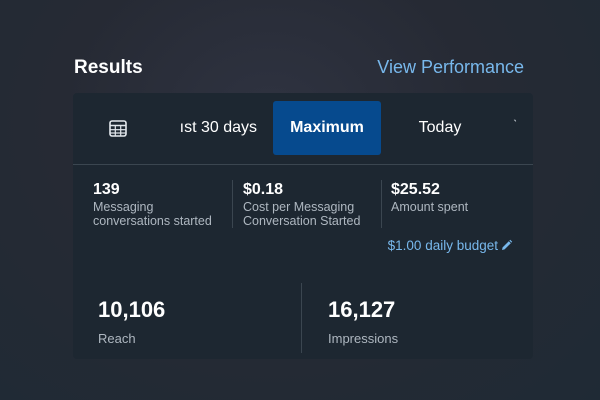 This screenshot has height=400, width=600. I want to click on view-performance-link: View Performance, so click(450, 67).